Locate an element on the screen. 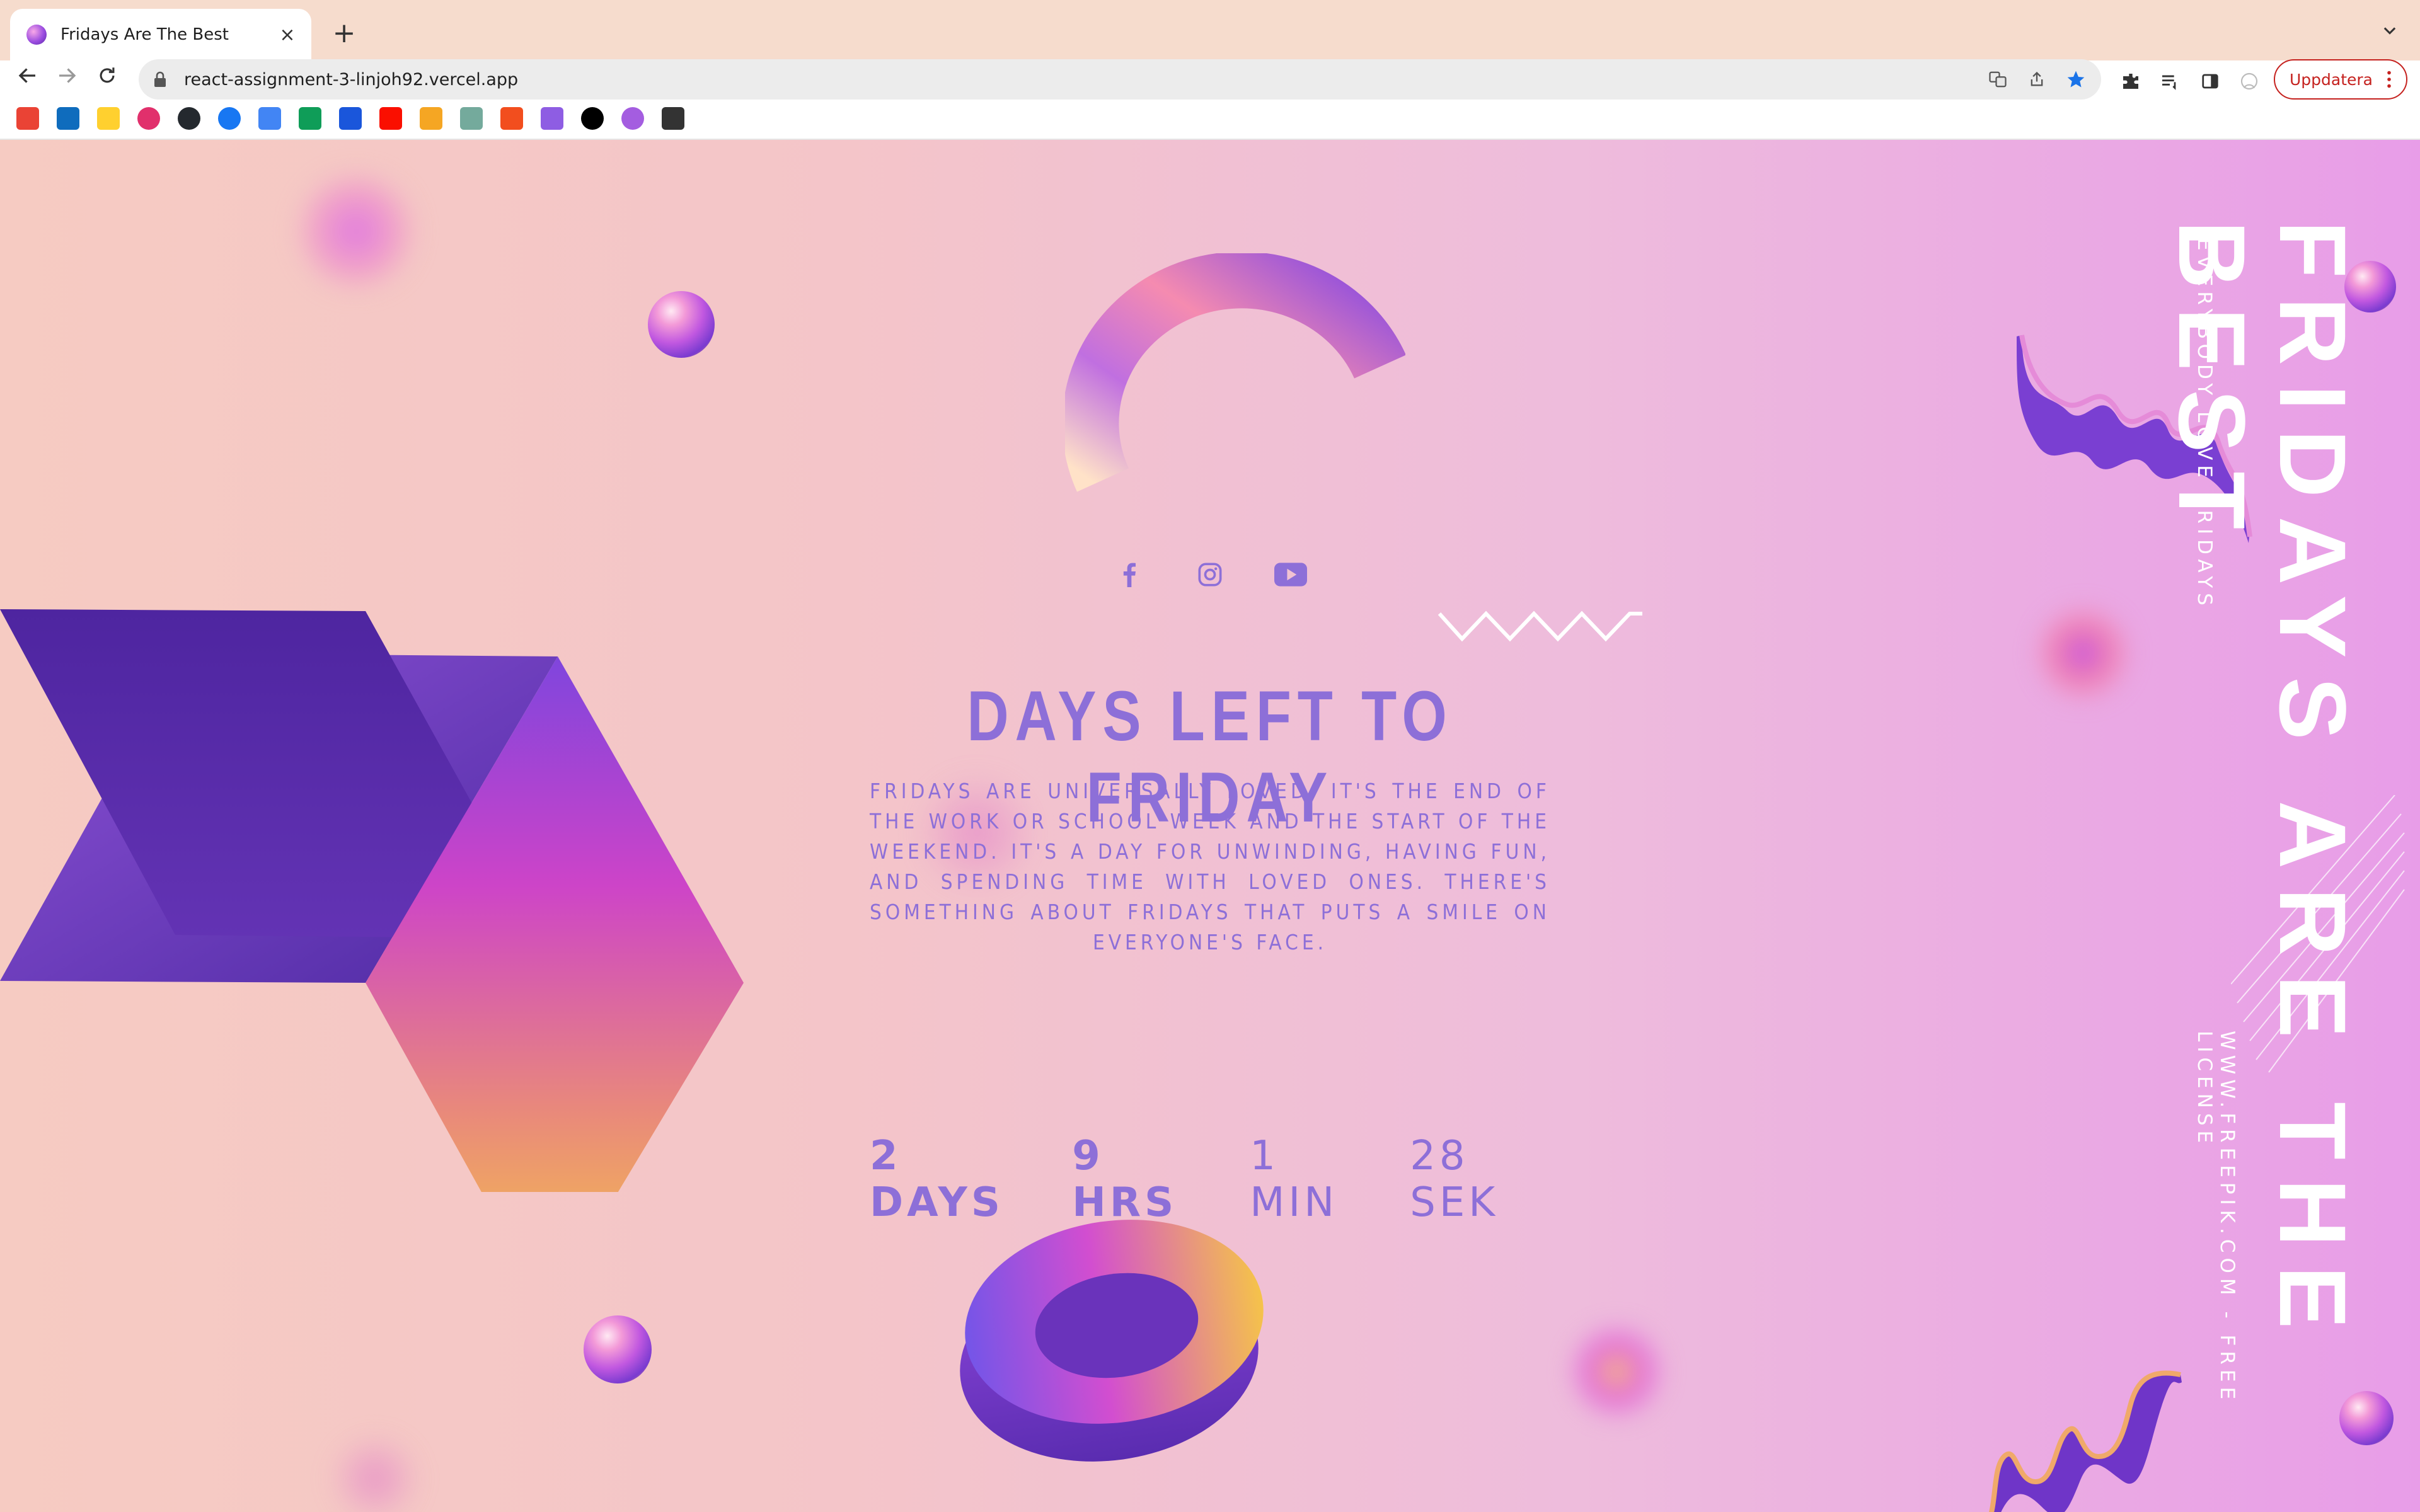 Image resolution: width=2420 pixels, height=1512 pixels. arc-shape is located at coordinates (1235, 372).